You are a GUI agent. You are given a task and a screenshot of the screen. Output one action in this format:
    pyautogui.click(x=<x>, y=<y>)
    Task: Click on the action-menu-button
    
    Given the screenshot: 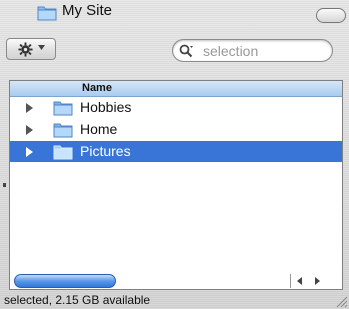 What is the action you would take?
    pyautogui.click(x=31, y=49)
    